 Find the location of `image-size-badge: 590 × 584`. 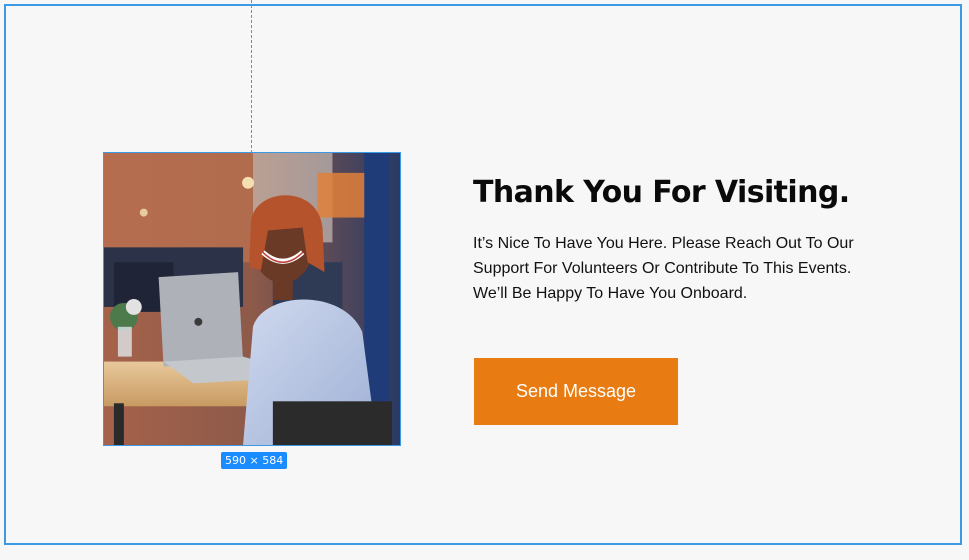

image-size-badge: 590 × 584 is located at coordinates (254, 460).